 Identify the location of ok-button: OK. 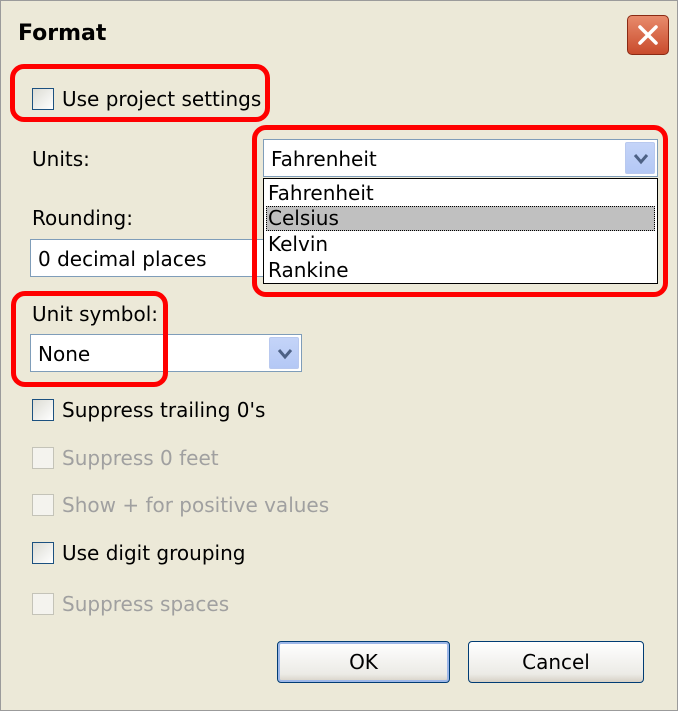
(363, 662).